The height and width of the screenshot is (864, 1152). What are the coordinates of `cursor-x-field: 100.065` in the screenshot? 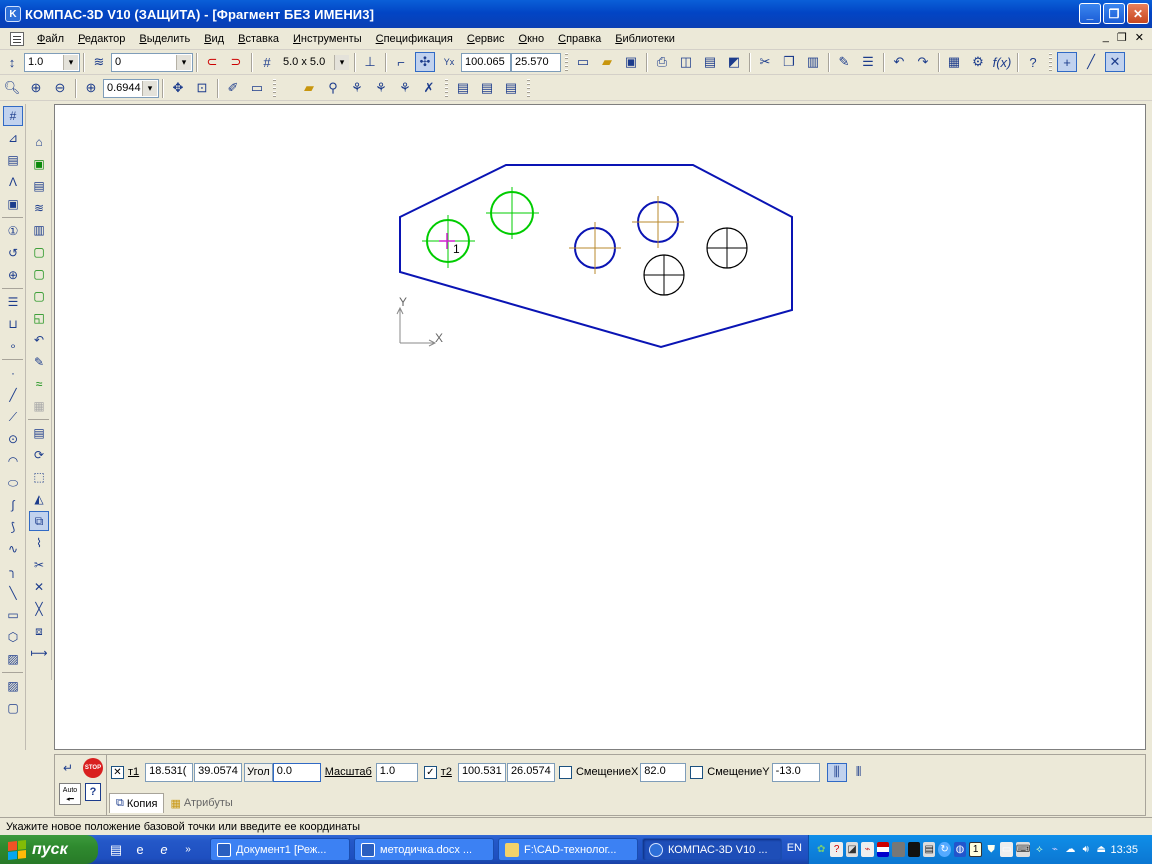 It's located at (486, 62).